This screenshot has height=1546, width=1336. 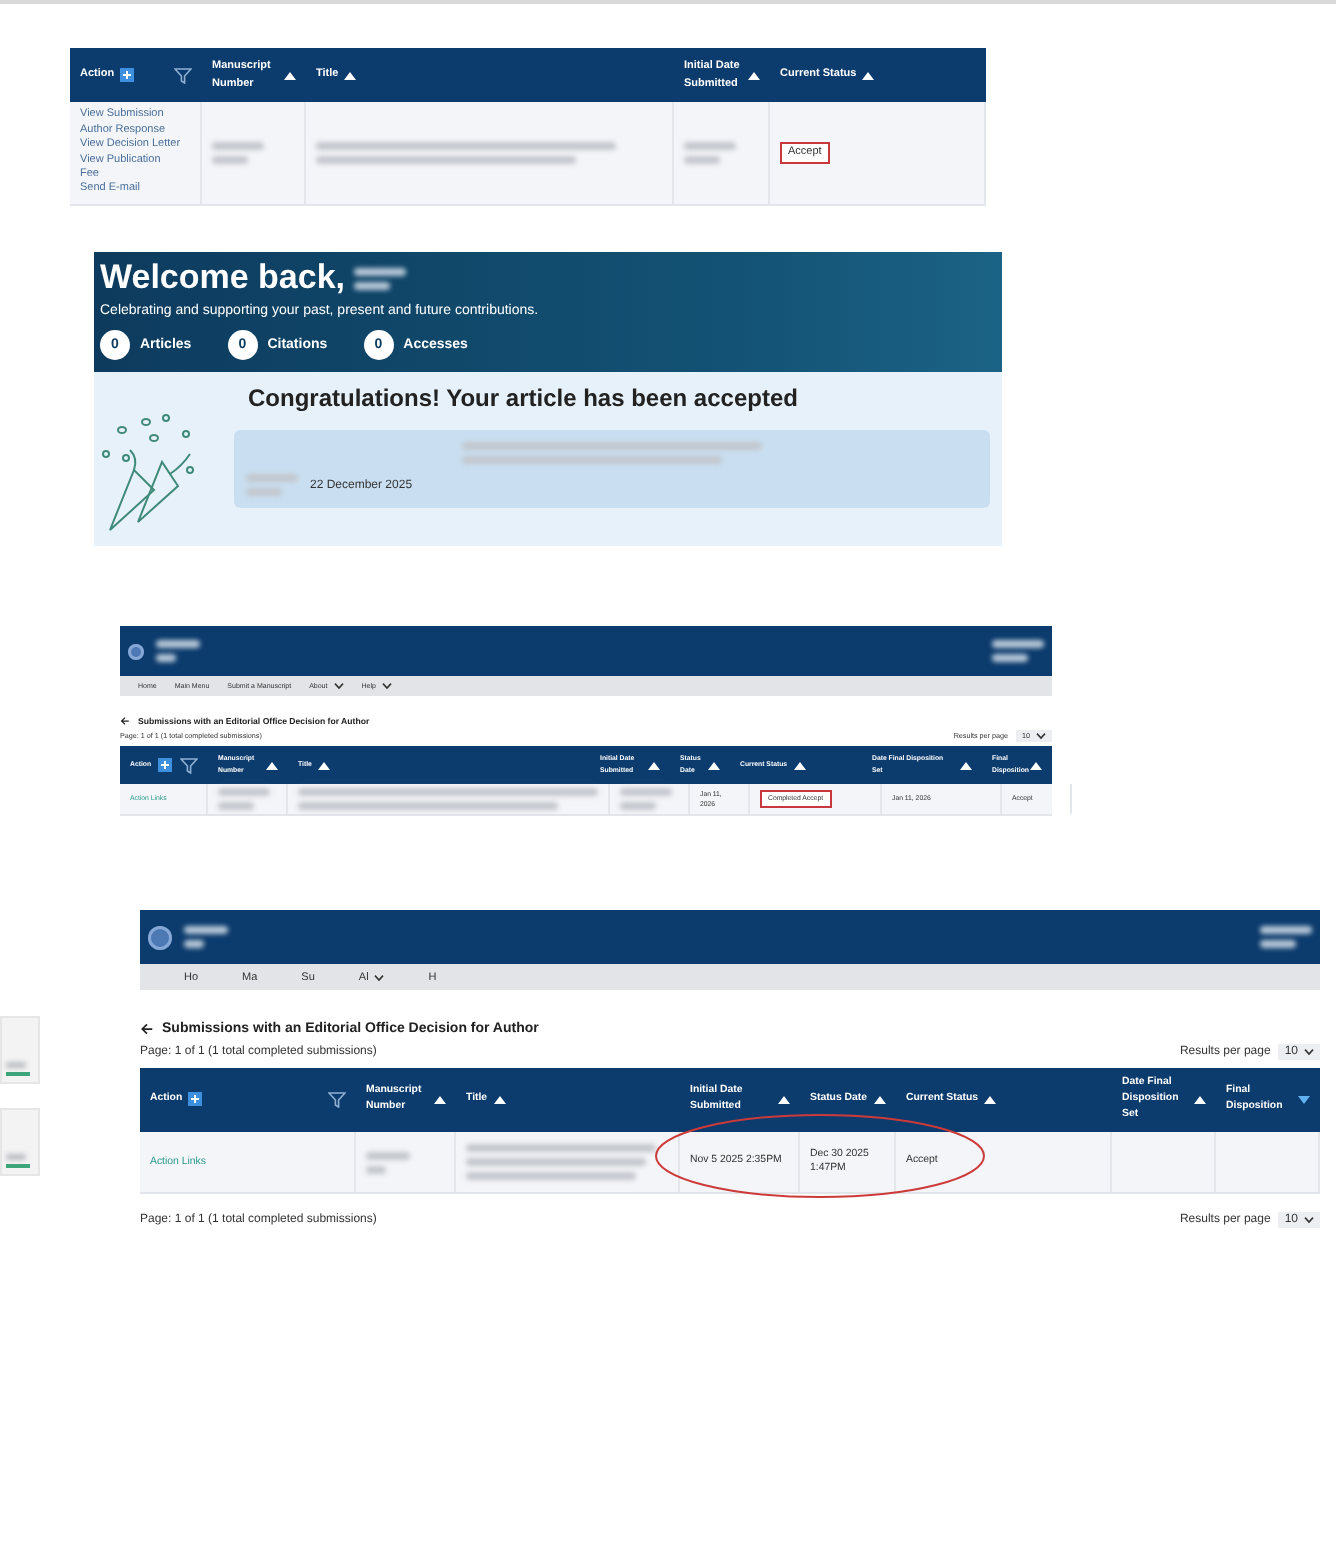 I want to click on congrats-heading: Congratulations! Your article has been accepted, so click(x=524, y=398).